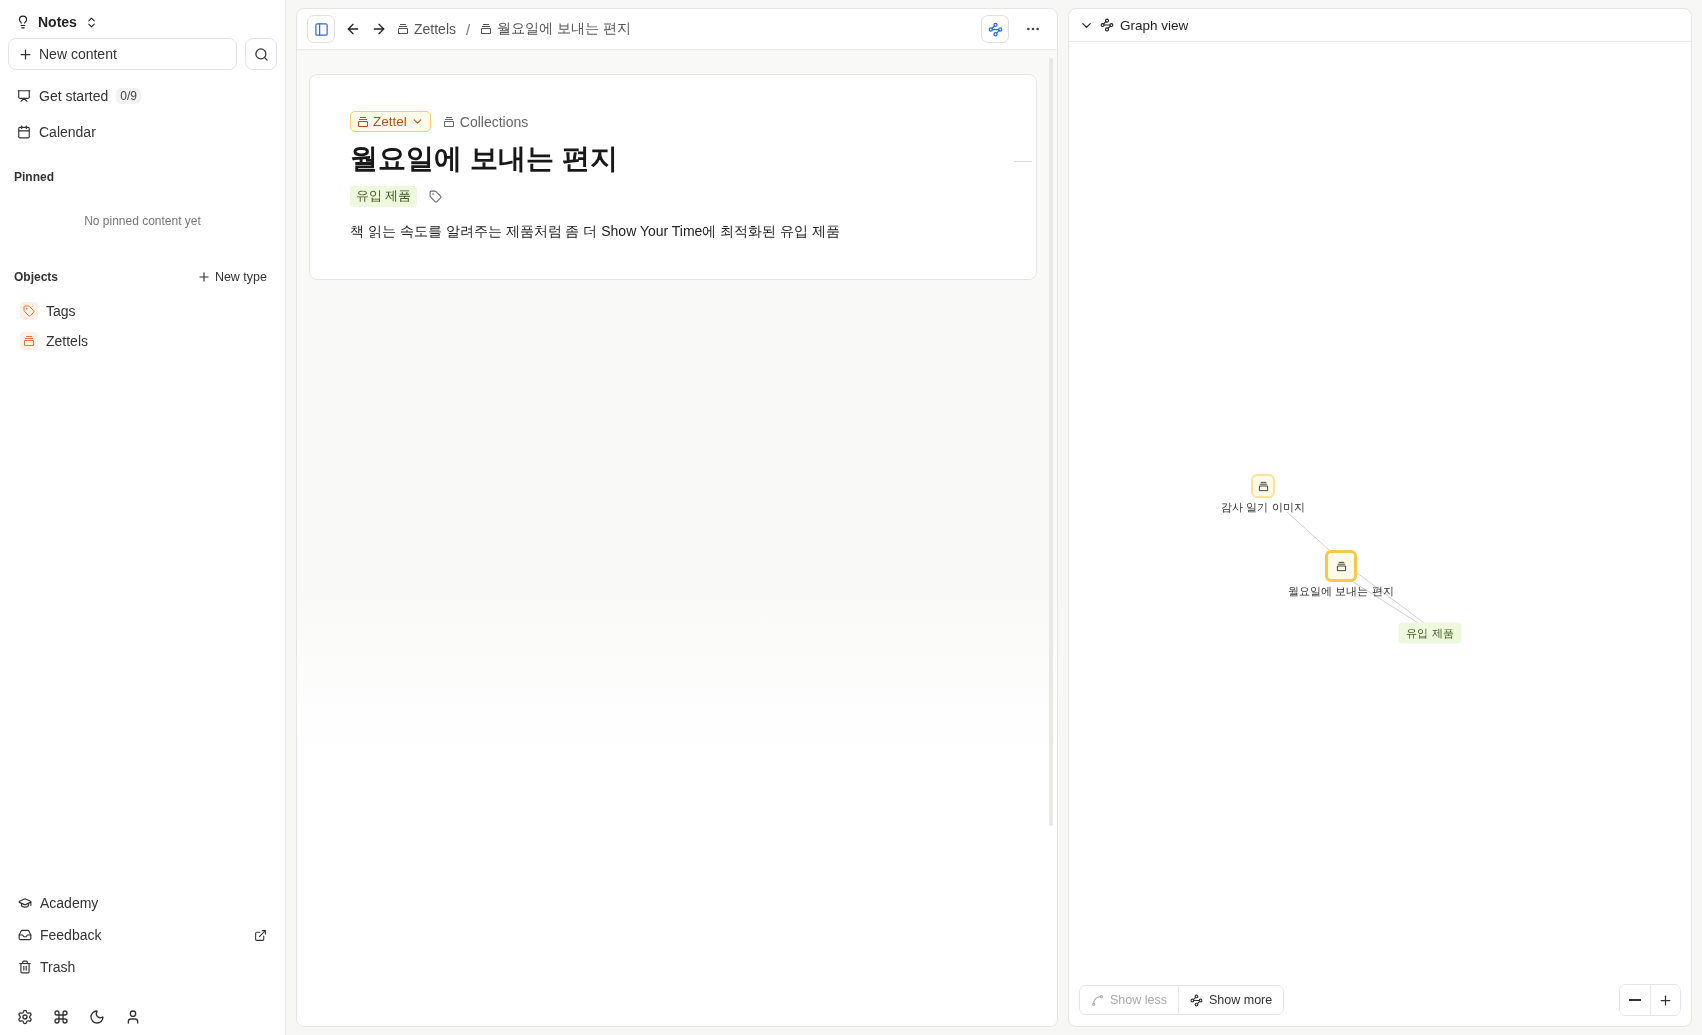 This screenshot has height=1035, width=1702. What do you see at coordinates (24, 96) in the screenshot?
I see `presentation-icon` at bounding box center [24, 96].